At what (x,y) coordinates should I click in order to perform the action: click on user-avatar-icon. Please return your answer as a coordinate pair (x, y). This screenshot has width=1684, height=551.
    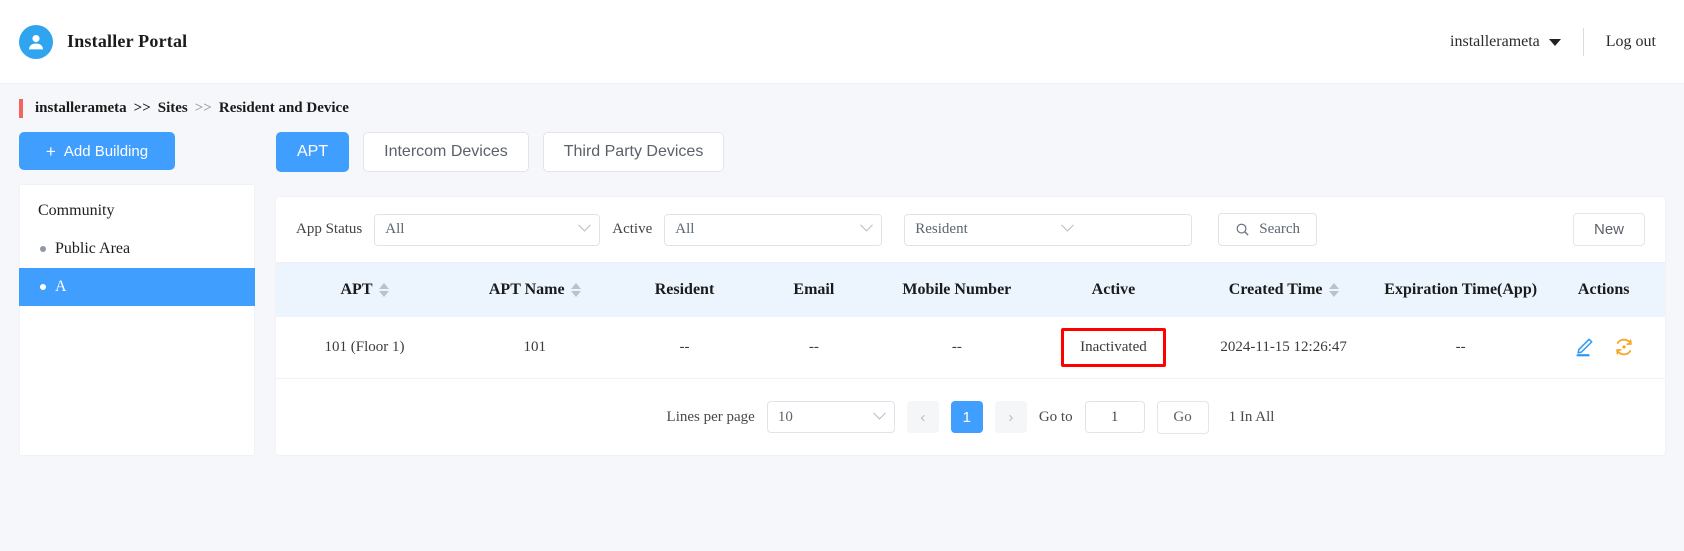
    Looking at the image, I should click on (36, 41).